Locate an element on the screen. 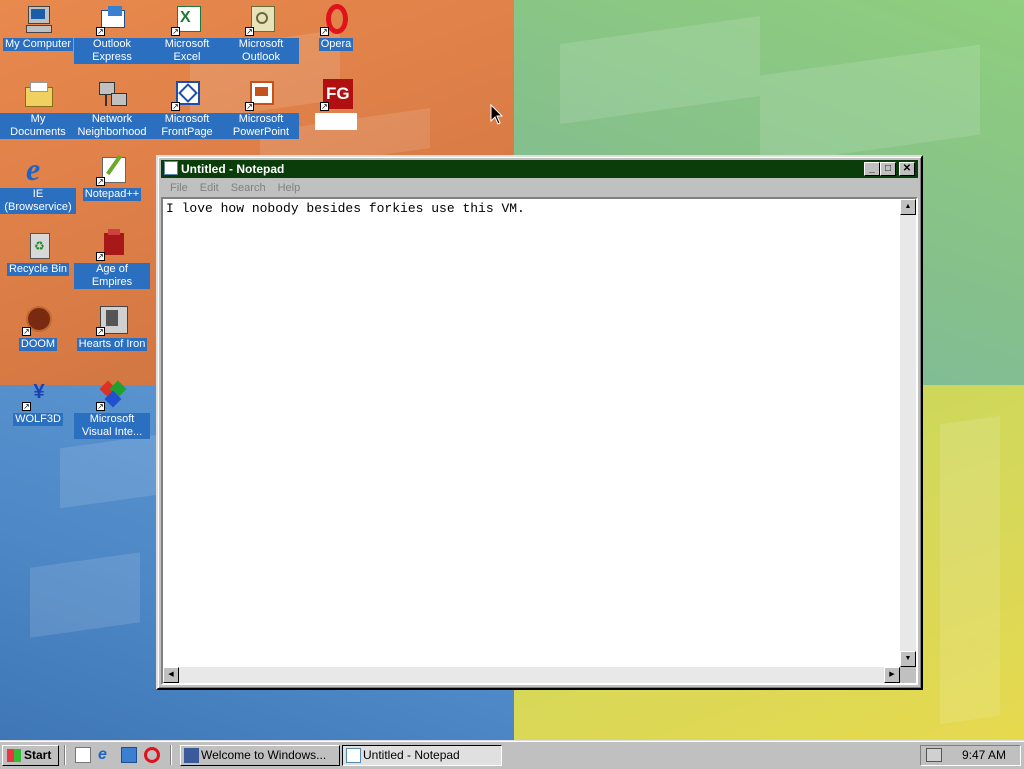  desktop-icon-label: Age of Empires is located at coordinates (112, 276).